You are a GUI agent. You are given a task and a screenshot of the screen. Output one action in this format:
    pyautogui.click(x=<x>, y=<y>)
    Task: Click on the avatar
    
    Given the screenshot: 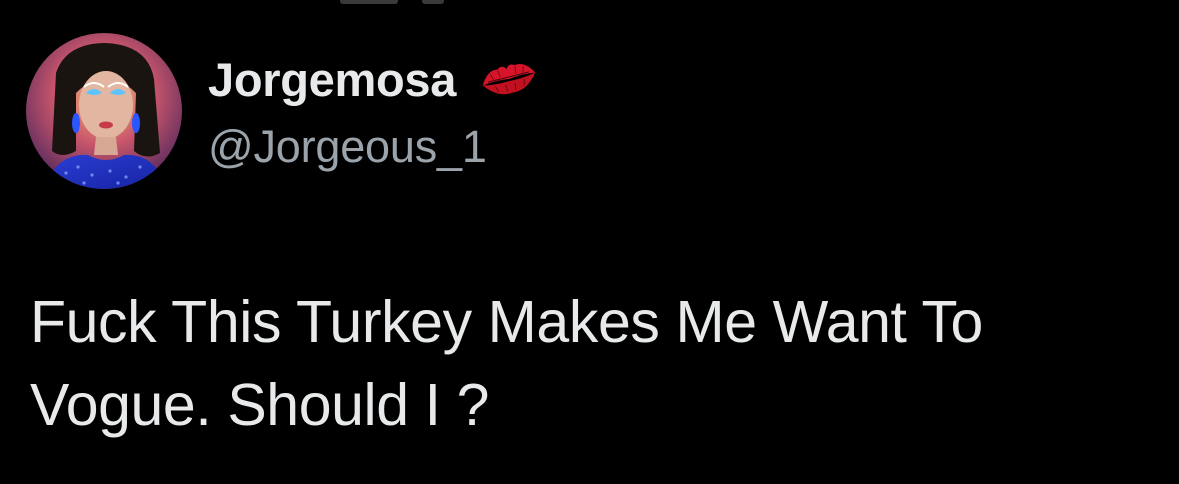 What is the action you would take?
    pyautogui.click(x=104, y=111)
    